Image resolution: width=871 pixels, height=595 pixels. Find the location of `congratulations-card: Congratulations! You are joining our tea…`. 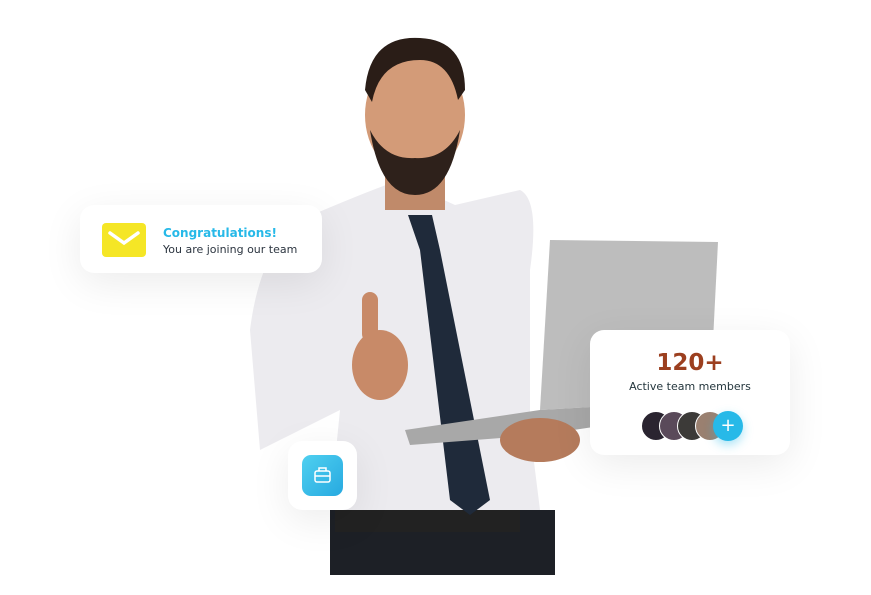

congratulations-card: Congratulations! You are joining our tea… is located at coordinates (201, 239).